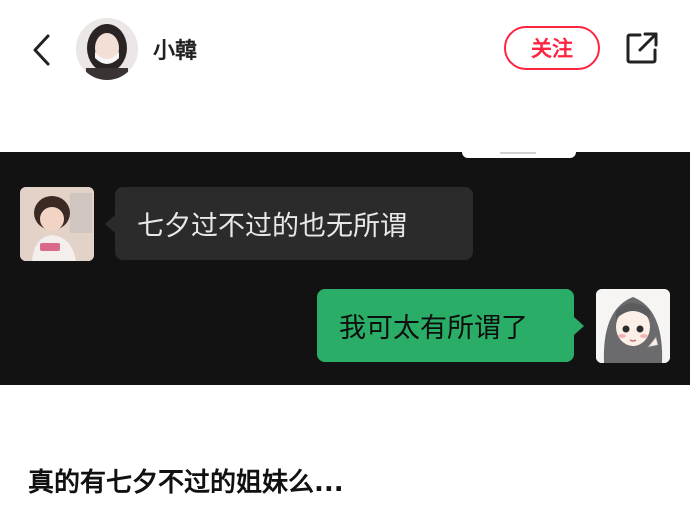  What do you see at coordinates (518, 153) in the screenshot?
I see `cropped-edge-line` at bounding box center [518, 153].